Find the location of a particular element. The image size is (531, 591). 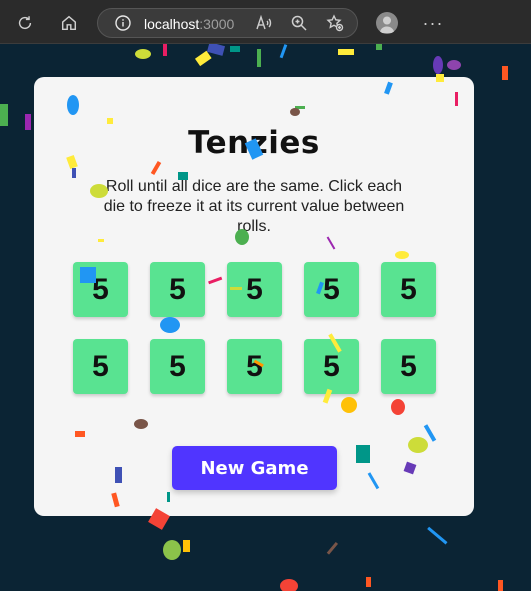

refresh-icon is located at coordinates (25, 23).